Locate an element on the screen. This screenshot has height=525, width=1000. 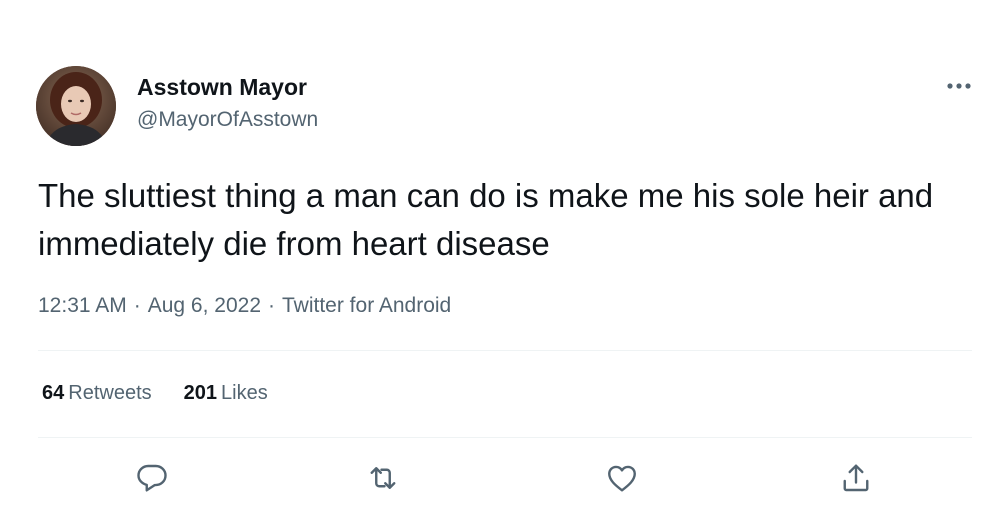
retweet-icon is located at coordinates (383, 478).